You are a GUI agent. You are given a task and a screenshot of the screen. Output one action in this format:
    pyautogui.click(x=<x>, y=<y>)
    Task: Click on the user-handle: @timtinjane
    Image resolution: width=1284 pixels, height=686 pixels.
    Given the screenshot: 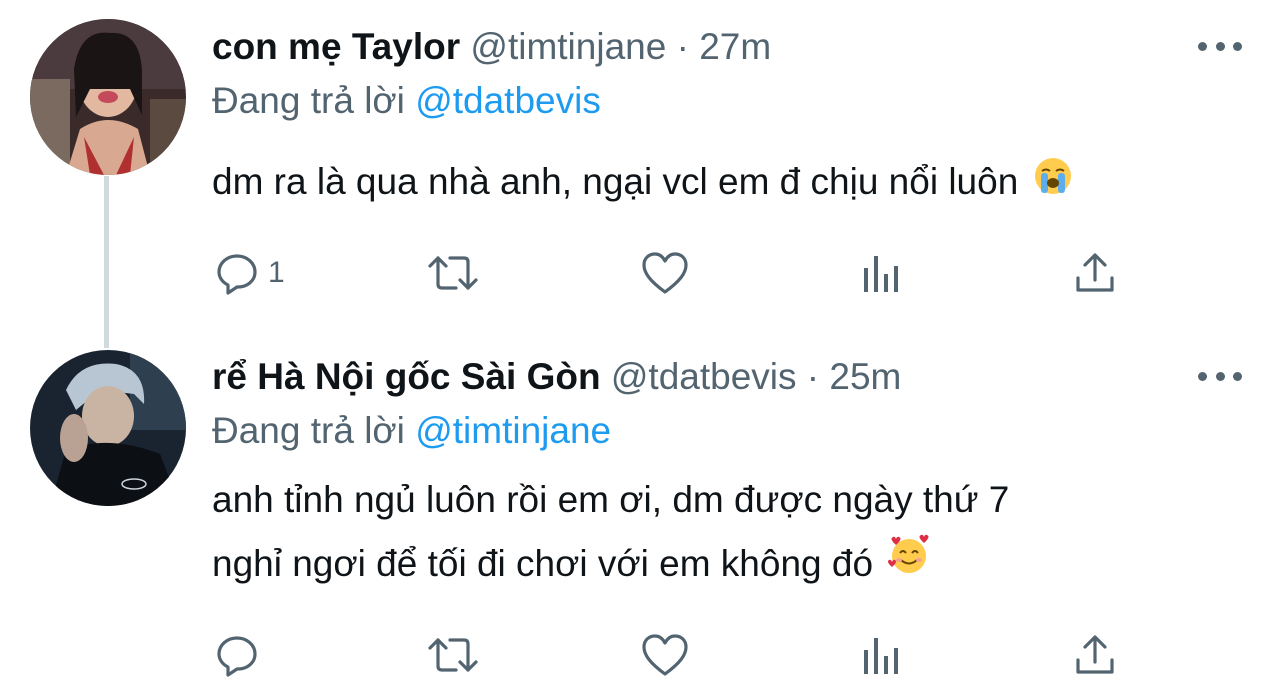 What is the action you would take?
    pyautogui.click(x=568, y=46)
    